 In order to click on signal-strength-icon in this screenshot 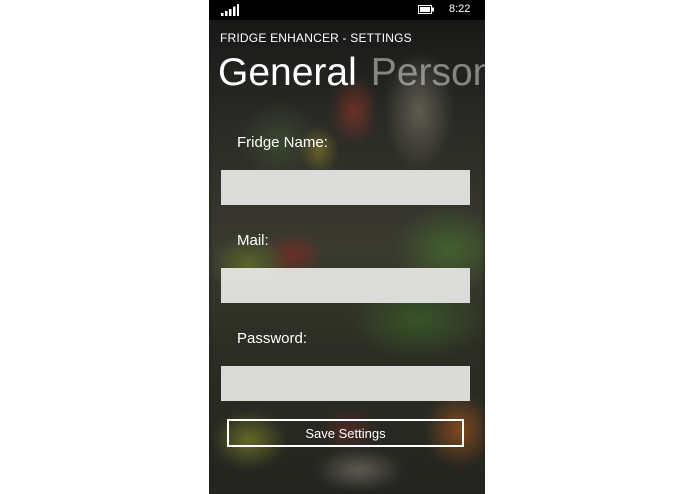, I will do `click(230, 10)`.